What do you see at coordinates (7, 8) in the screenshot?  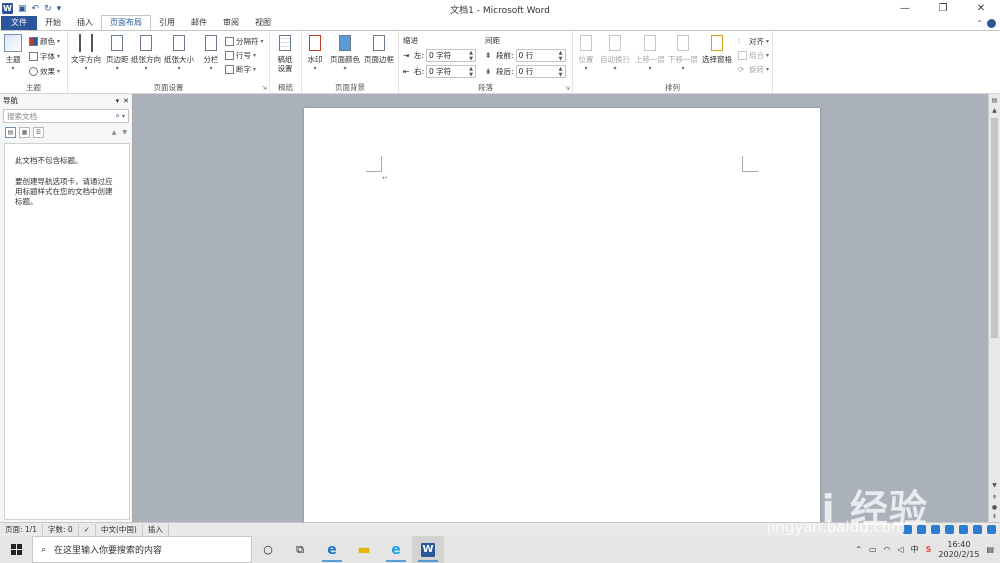 I see `word-logo-icon: W` at bounding box center [7, 8].